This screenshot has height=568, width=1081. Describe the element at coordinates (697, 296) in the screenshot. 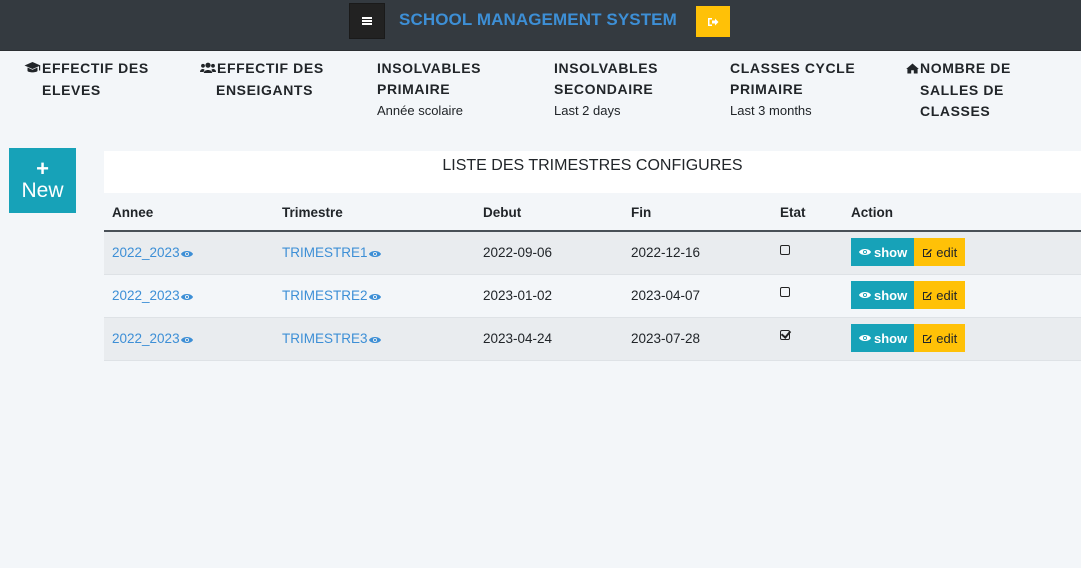

I see `fin-cell: 2023-04-07` at that location.